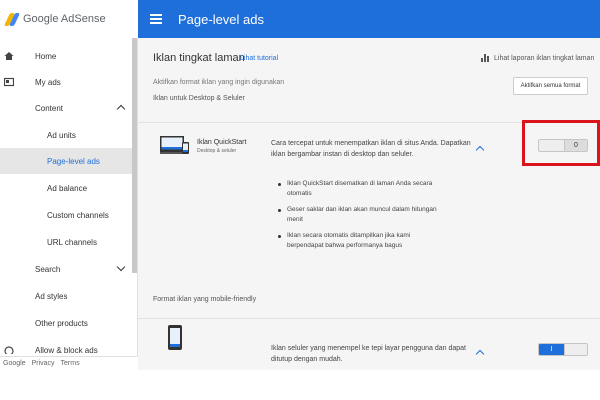 This screenshot has height=400, width=600. Describe the element at coordinates (66, 56) in the screenshot. I see `sidebar-item-home: Home` at that location.